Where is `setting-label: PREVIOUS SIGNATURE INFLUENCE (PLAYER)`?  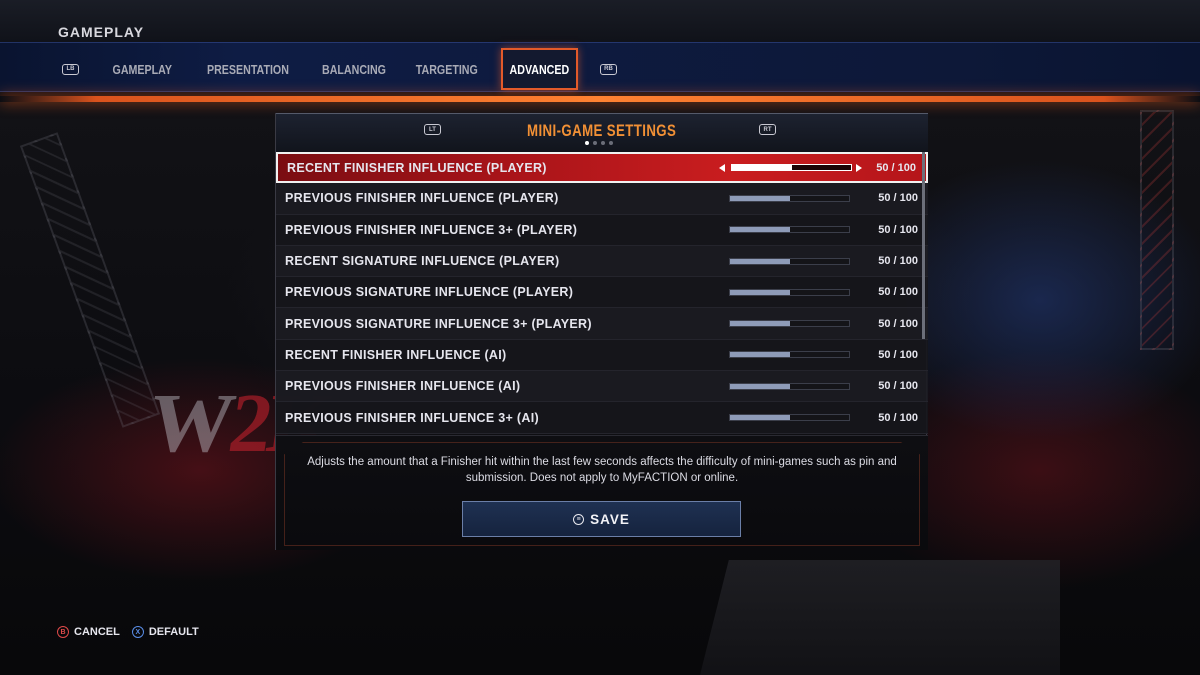 setting-label: PREVIOUS SIGNATURE INFLUENCE (PLAYER) is located at coordinates (429, 292).